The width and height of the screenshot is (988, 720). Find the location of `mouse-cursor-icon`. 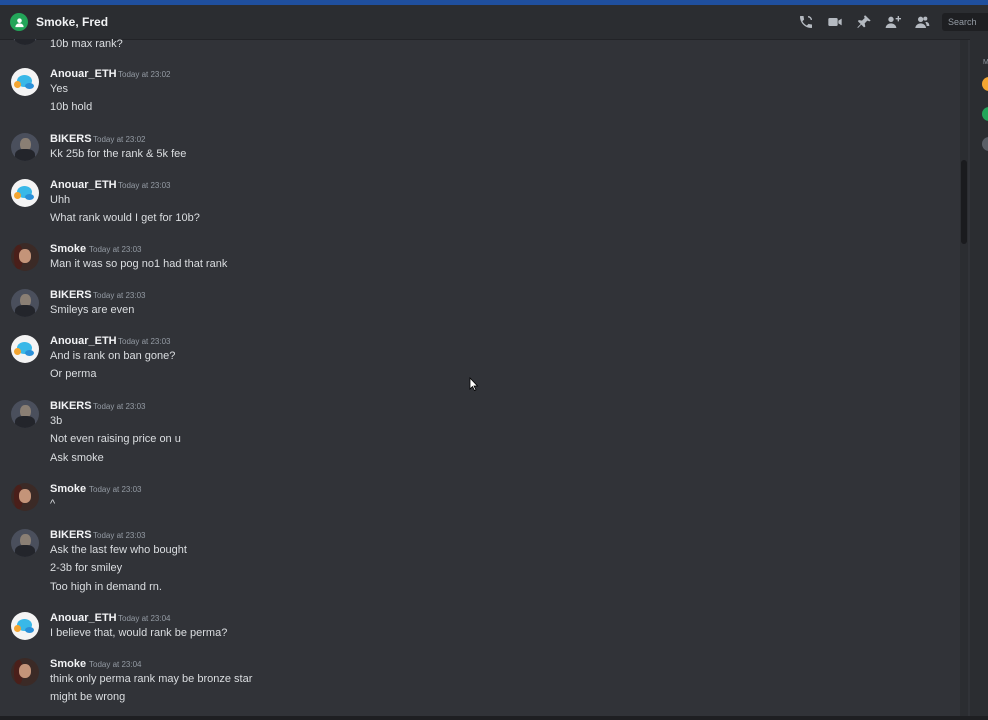

mouse-cursor-icon is located at coordinates (474, 384).